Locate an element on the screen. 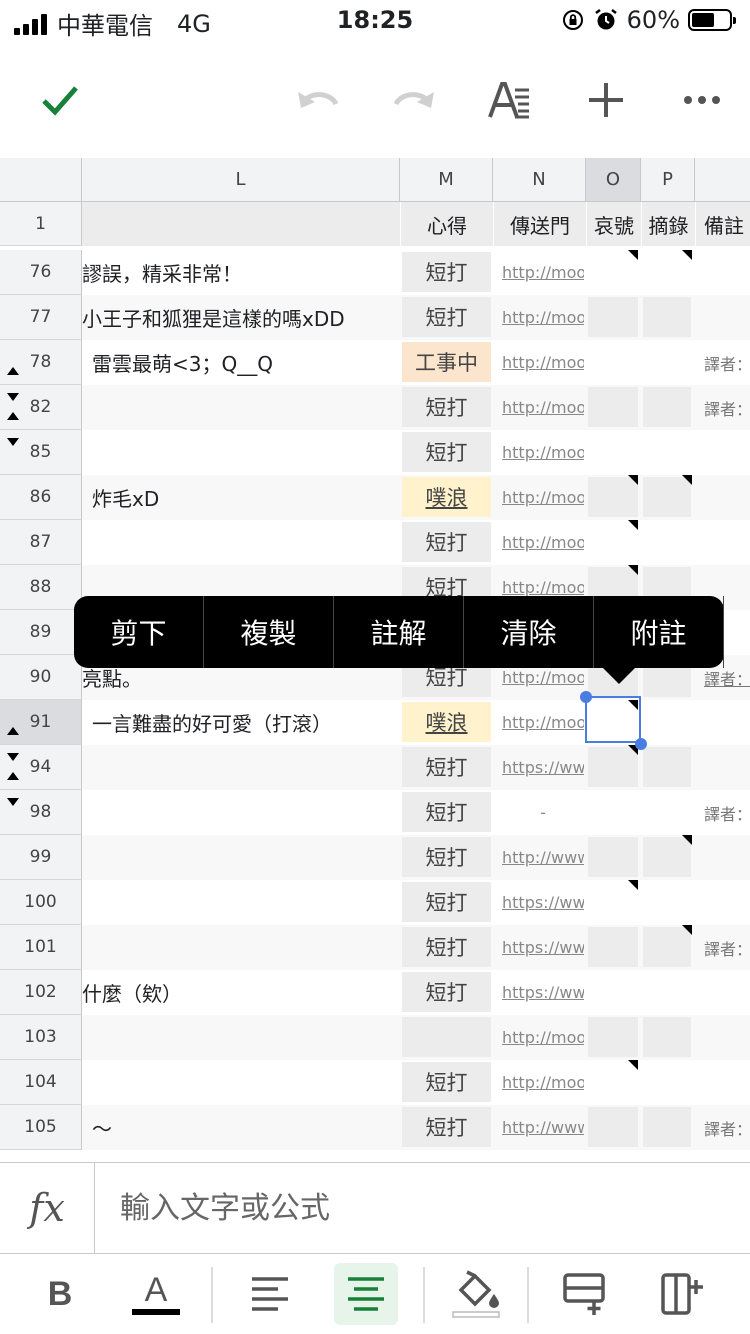 The width and height of the screenshot is (750, 1334). cell-m-status: 工事中 is located at coordinates (446, 362).